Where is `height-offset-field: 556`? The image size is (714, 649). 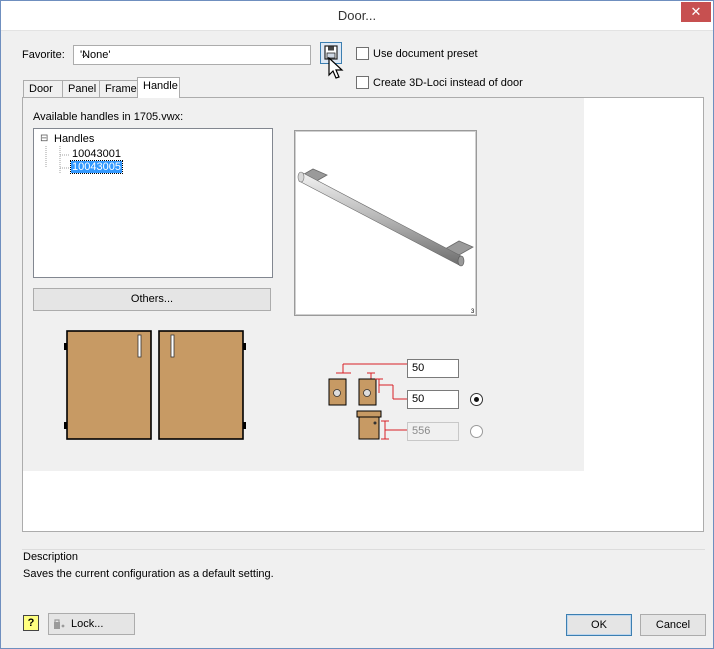
height-offset-field: 556 is located at coordinates (433, 431).